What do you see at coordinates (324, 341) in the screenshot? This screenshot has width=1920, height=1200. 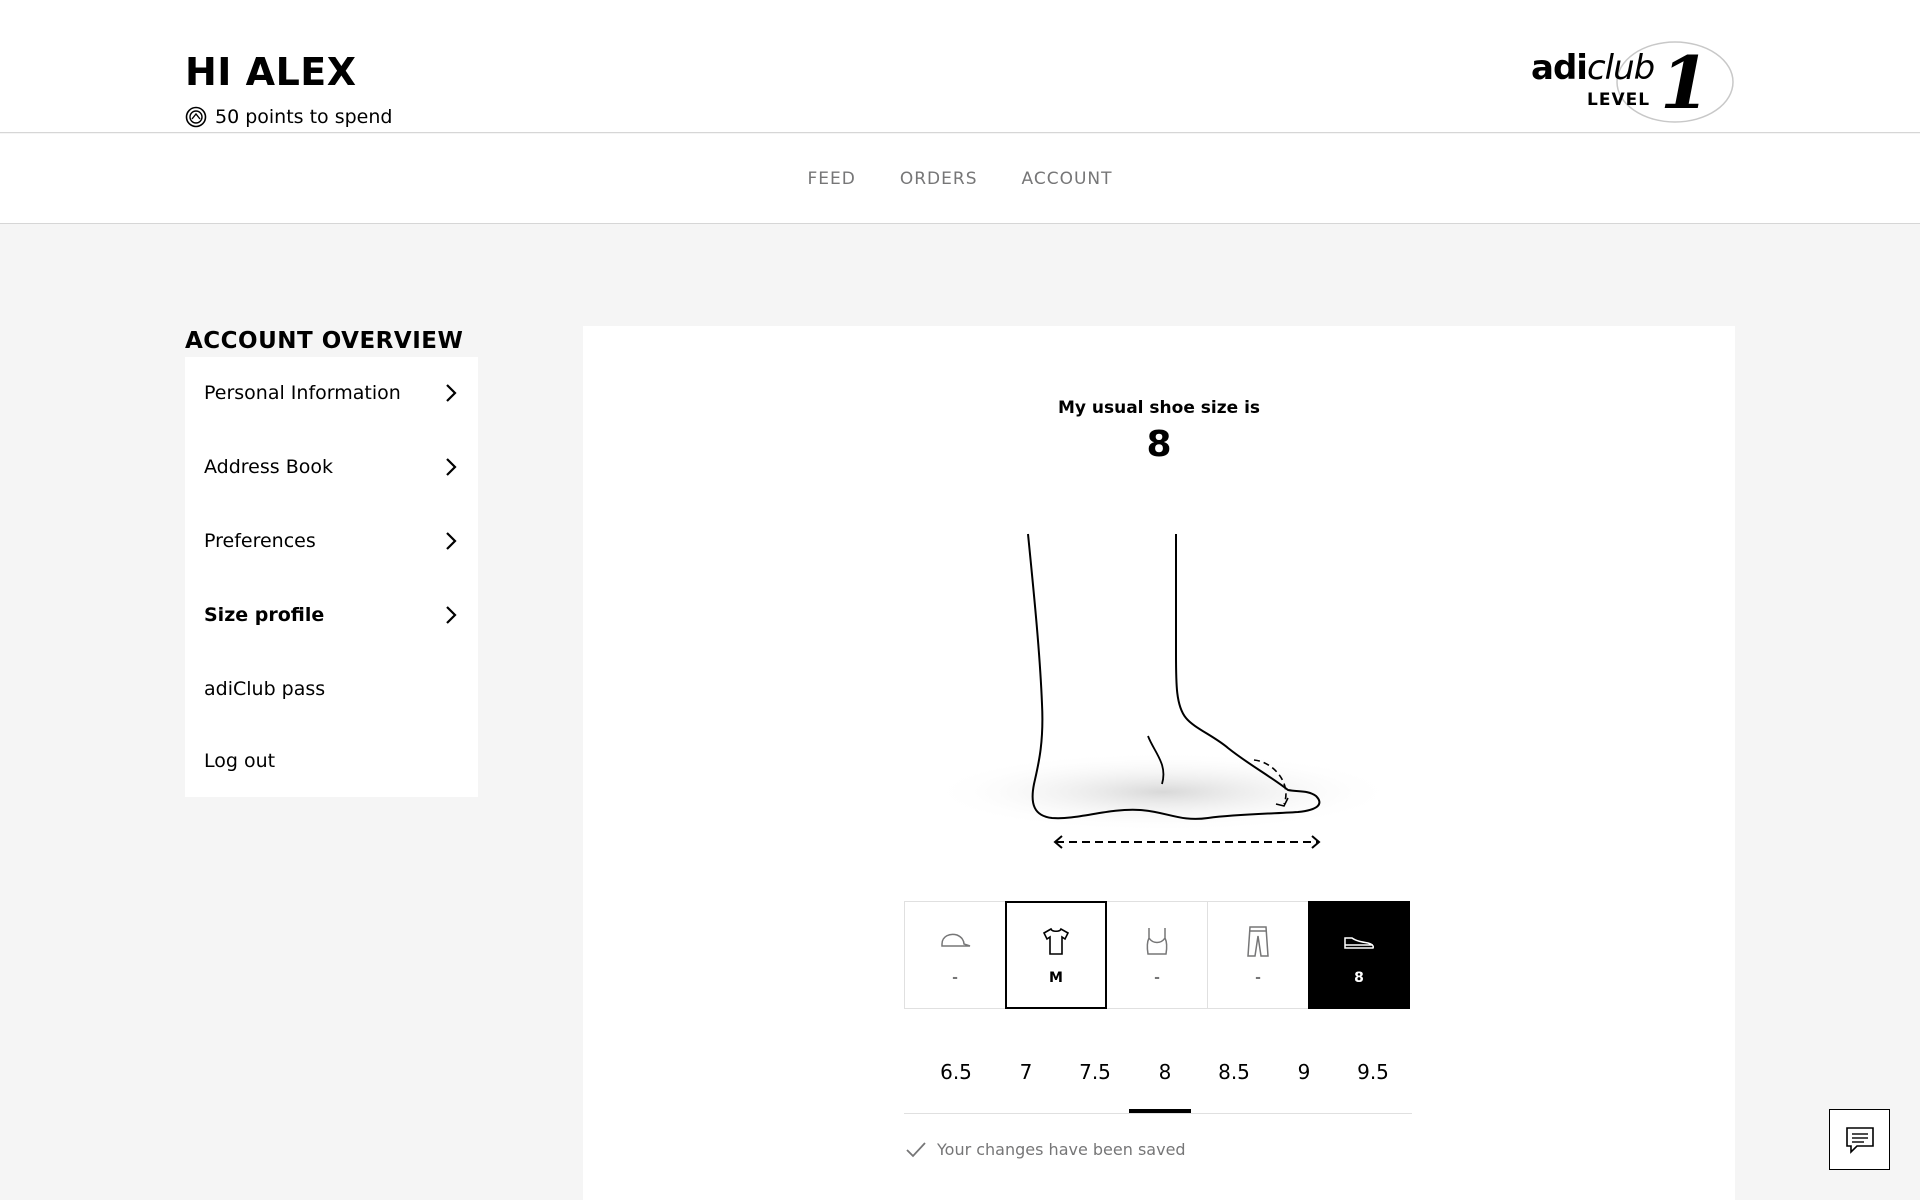 I see `account-overview-title: ACCOUNT OVERVIEW` at bounding box center [324, 341].